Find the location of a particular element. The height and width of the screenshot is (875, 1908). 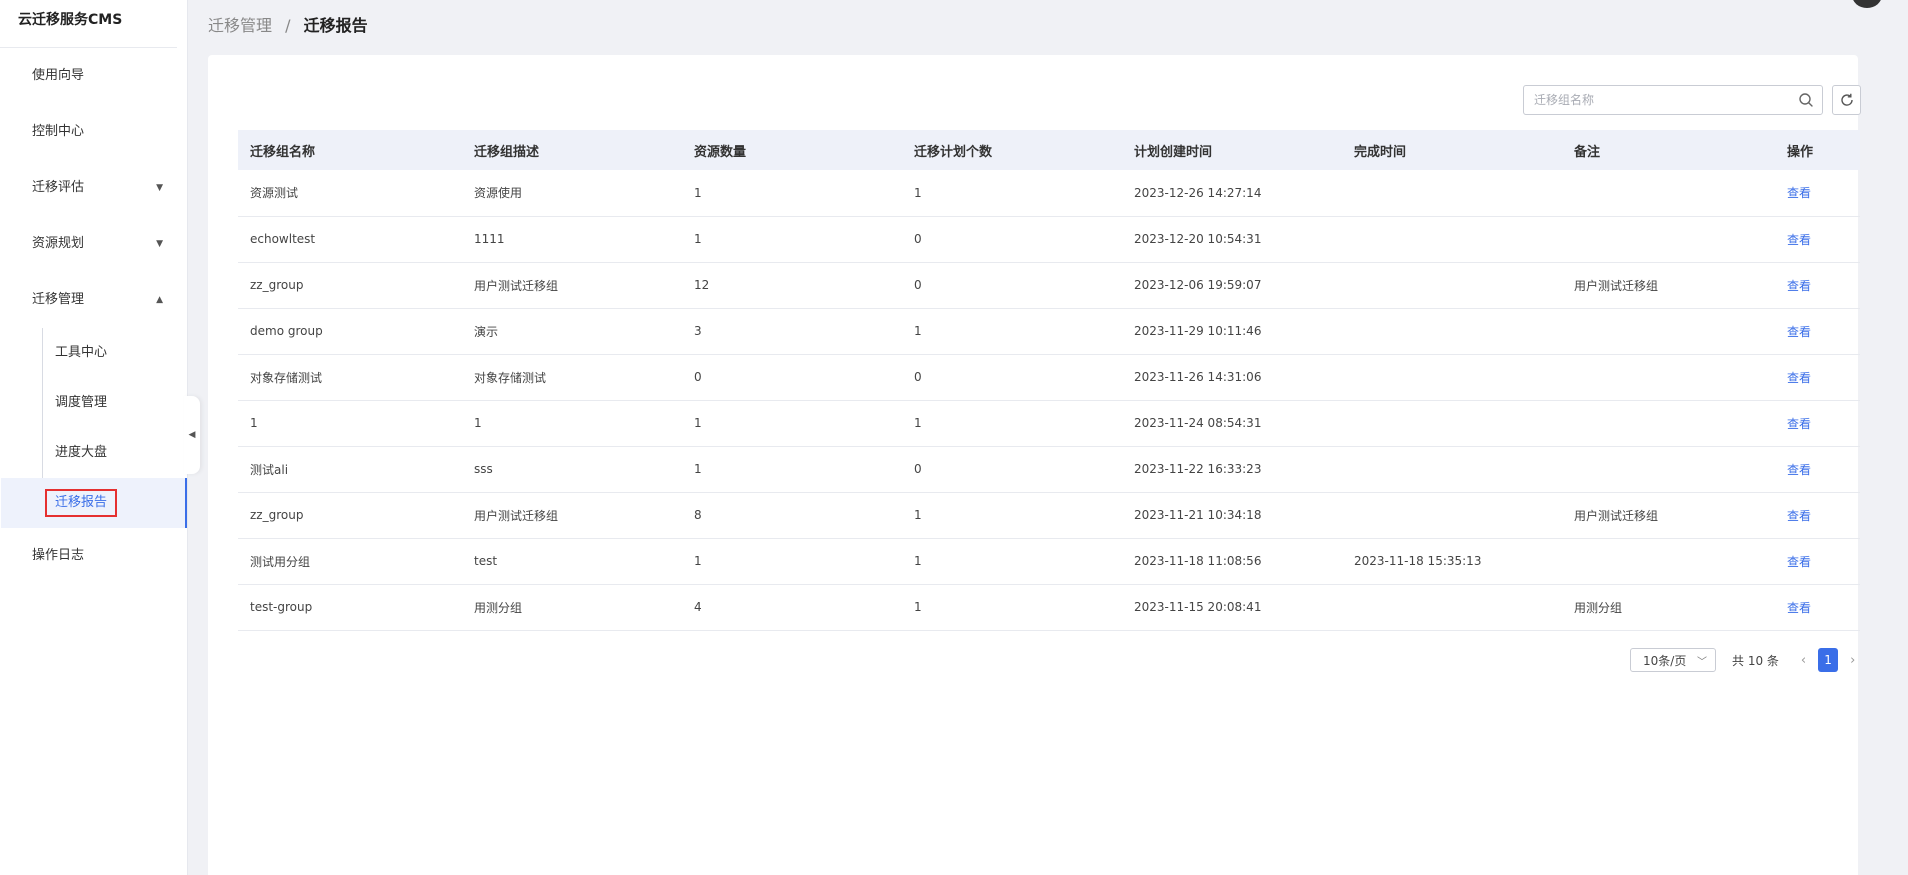

sidebar-item-label: 控制中心 is located at coordinates (58, 131).